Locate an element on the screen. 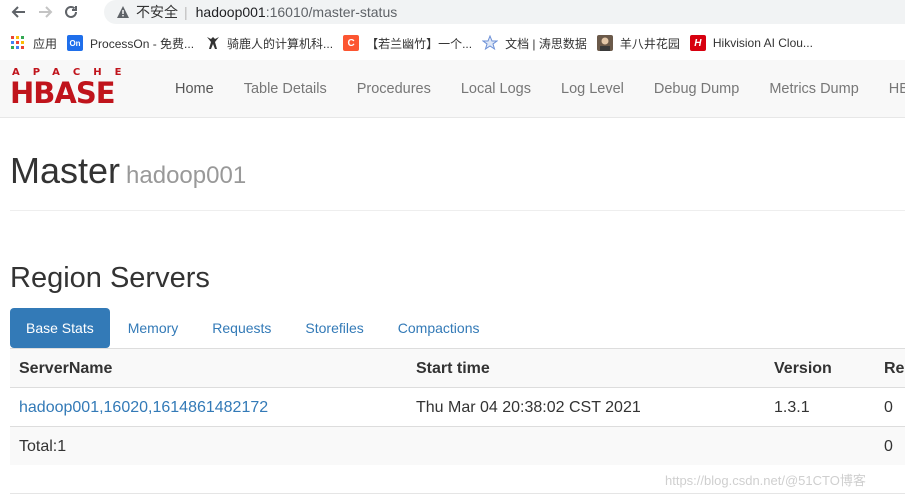 Image resolution: width=905 pixels, height=498 pixels. nav-log-level: Log Level is located at coordinates (592, 89).